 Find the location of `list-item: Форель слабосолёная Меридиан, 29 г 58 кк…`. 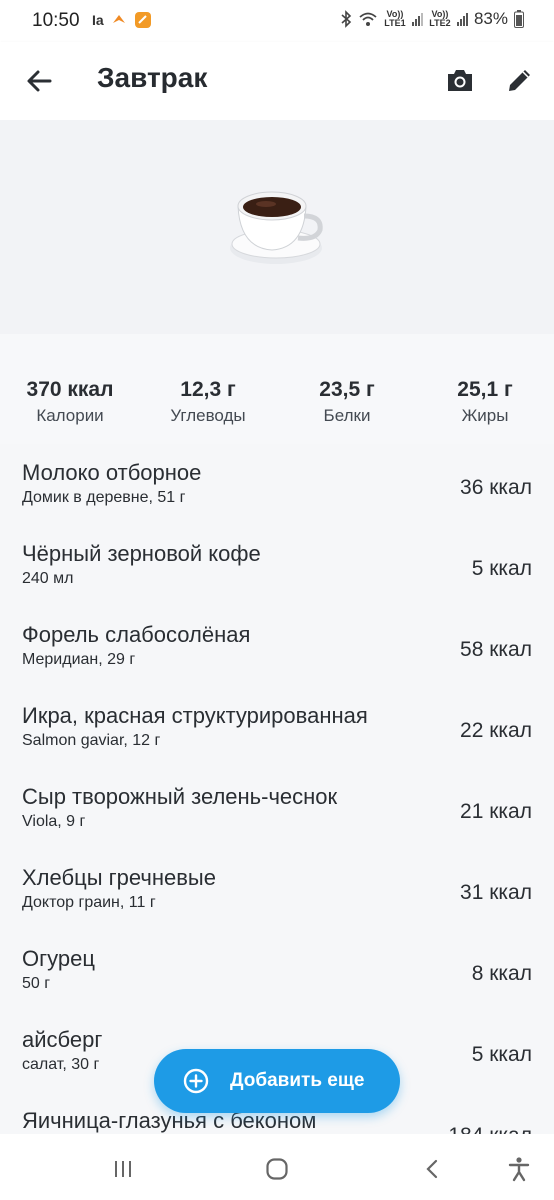

list-item: Форель слабосолёная Меридиан, 29 г 58 кк… is located at coordinates (277, 646).